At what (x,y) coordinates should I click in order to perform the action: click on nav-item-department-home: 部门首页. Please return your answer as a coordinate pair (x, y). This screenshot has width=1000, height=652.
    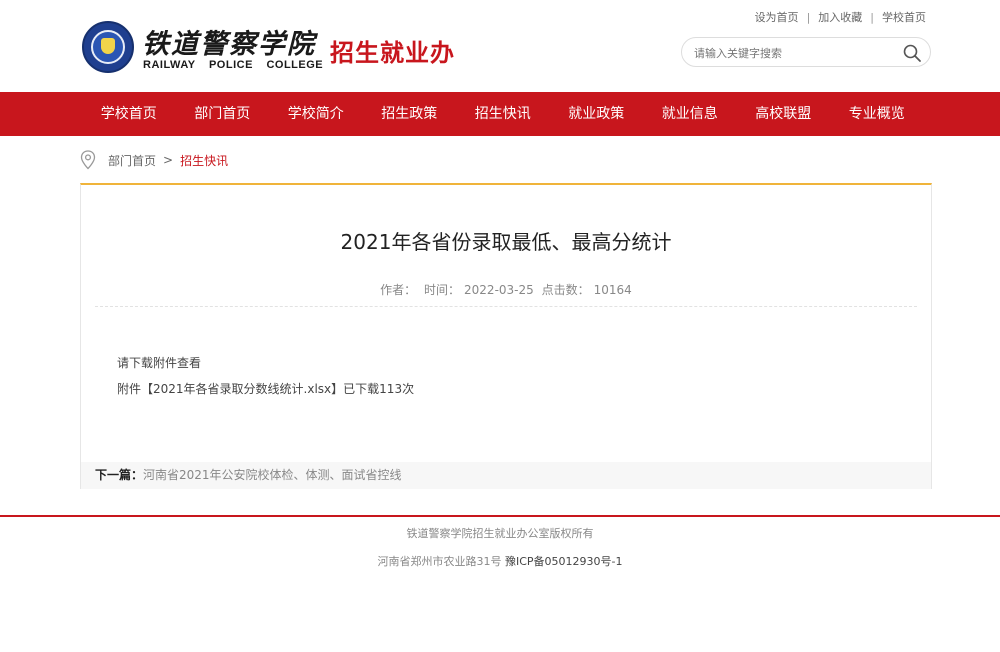
    Looking at the image, I should click on (223, 114).